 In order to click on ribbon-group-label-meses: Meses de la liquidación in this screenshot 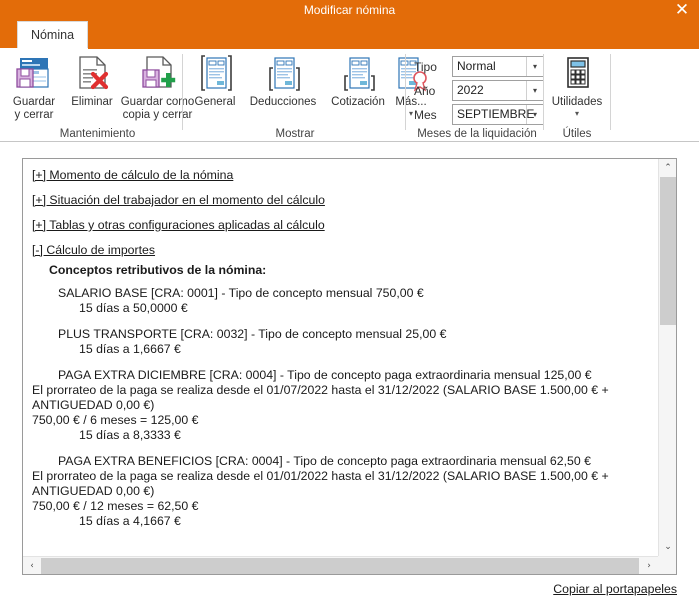, I will do `click(477, 134)`.